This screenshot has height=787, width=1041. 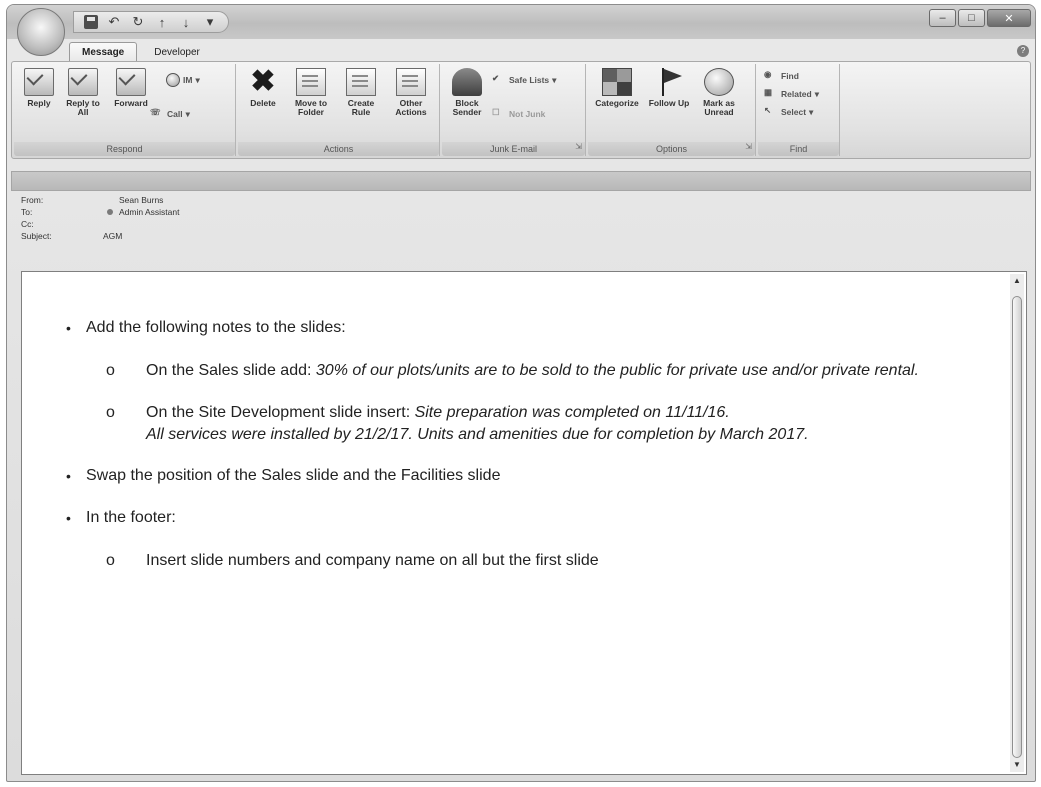 I want to click on find-button: ◉ Find, so click(x=781, y=76).